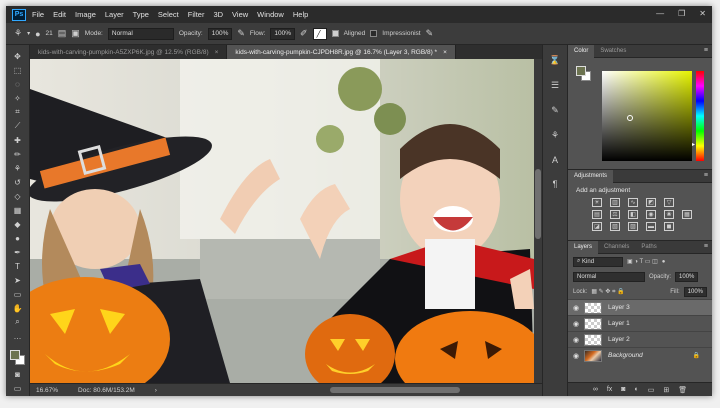 The width and height of the screenshot is (720, 408). I want to click on color-swatches, so click(18, 357).